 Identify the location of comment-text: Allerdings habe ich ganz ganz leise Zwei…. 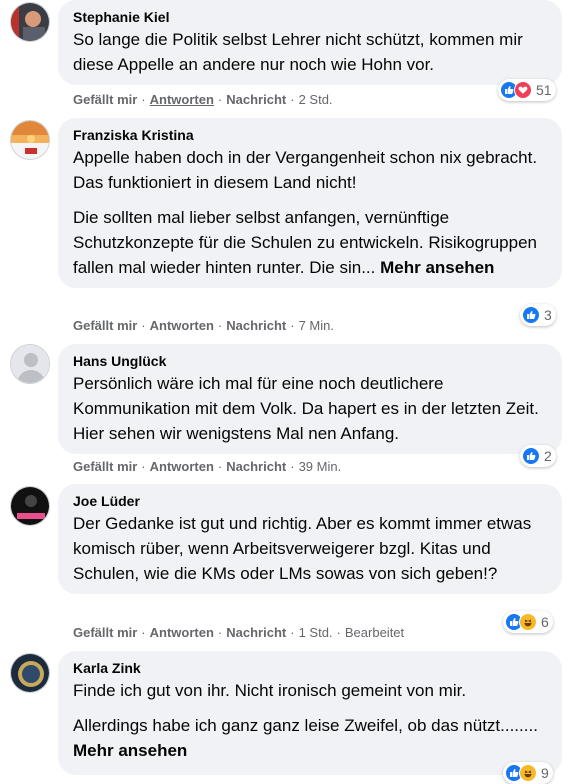
(305, 738).